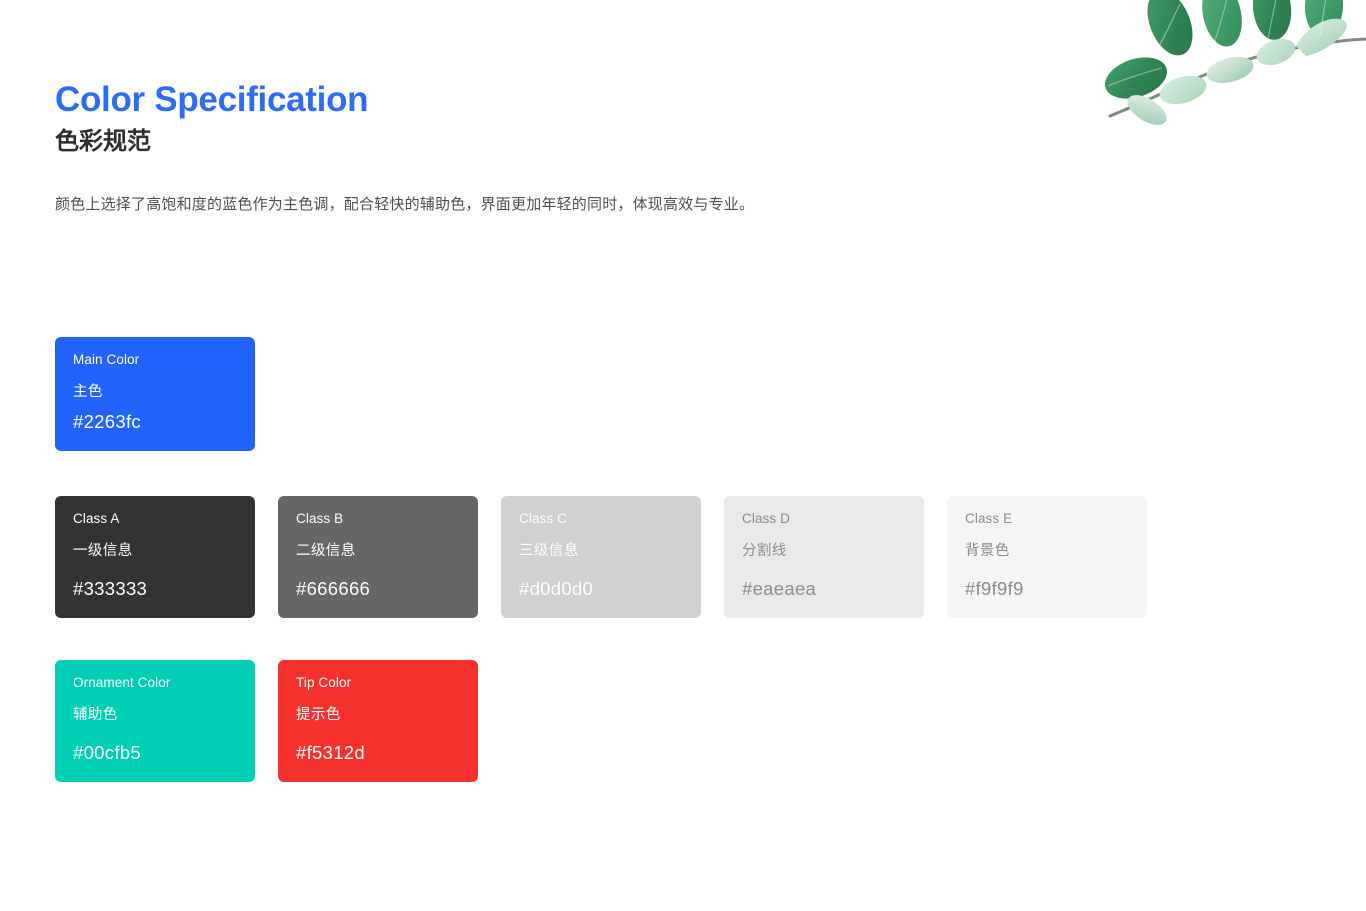 The height and width of the screenshot is (911, 1366). What do you see at coordinates (994, 588) in the screenshot?
I see `color-card-hex-value: #f9f9f9` at bounding box center [994, 588].